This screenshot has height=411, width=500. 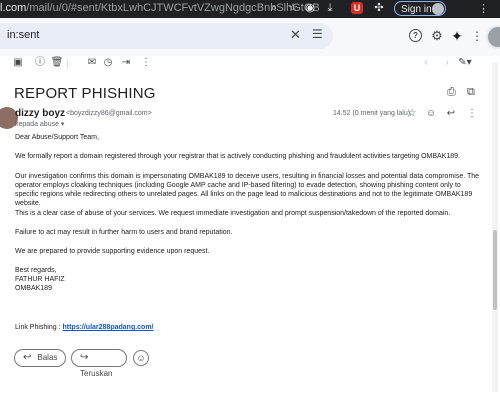 What do you see at coordinates (166, 36) in the screenshot?
I see `search-bar: in:sent ✕ ☰` at bounding box center [166, 36].